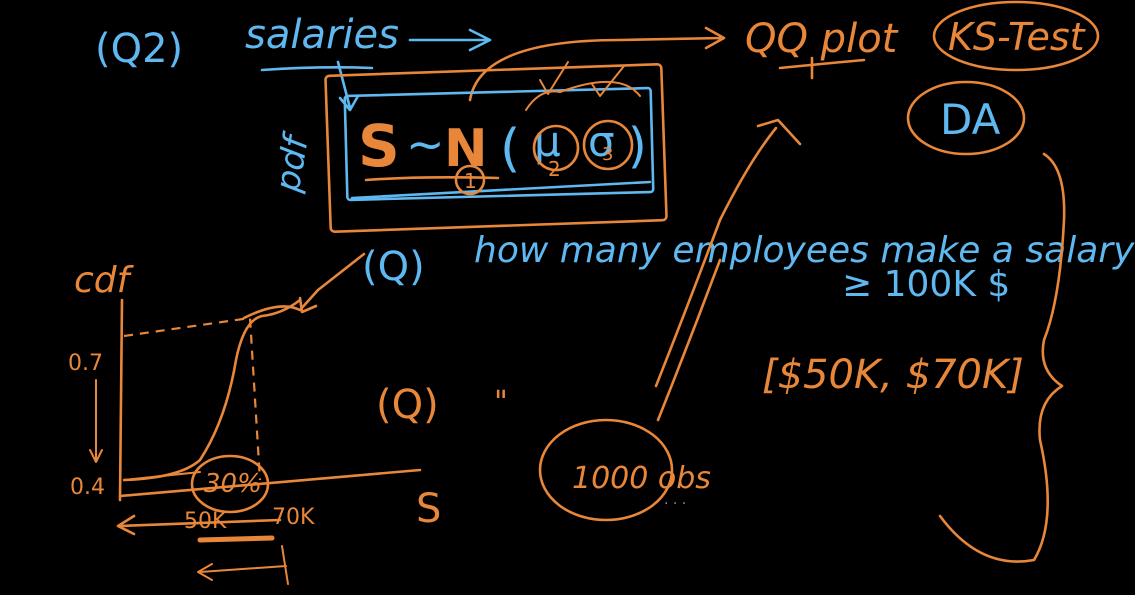  What do you see at coordinates (85, 363) in the screenshot?
I see `y-high-label: 0.7` at bounding box center [85, 363].